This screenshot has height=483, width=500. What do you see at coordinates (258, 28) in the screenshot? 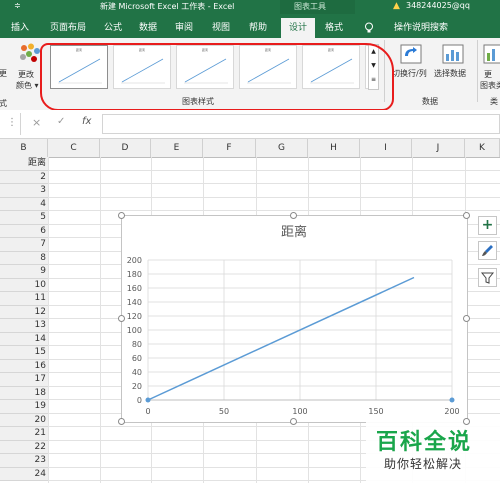
I see `tab-help: 帮助` at bounding box center [258, 28].